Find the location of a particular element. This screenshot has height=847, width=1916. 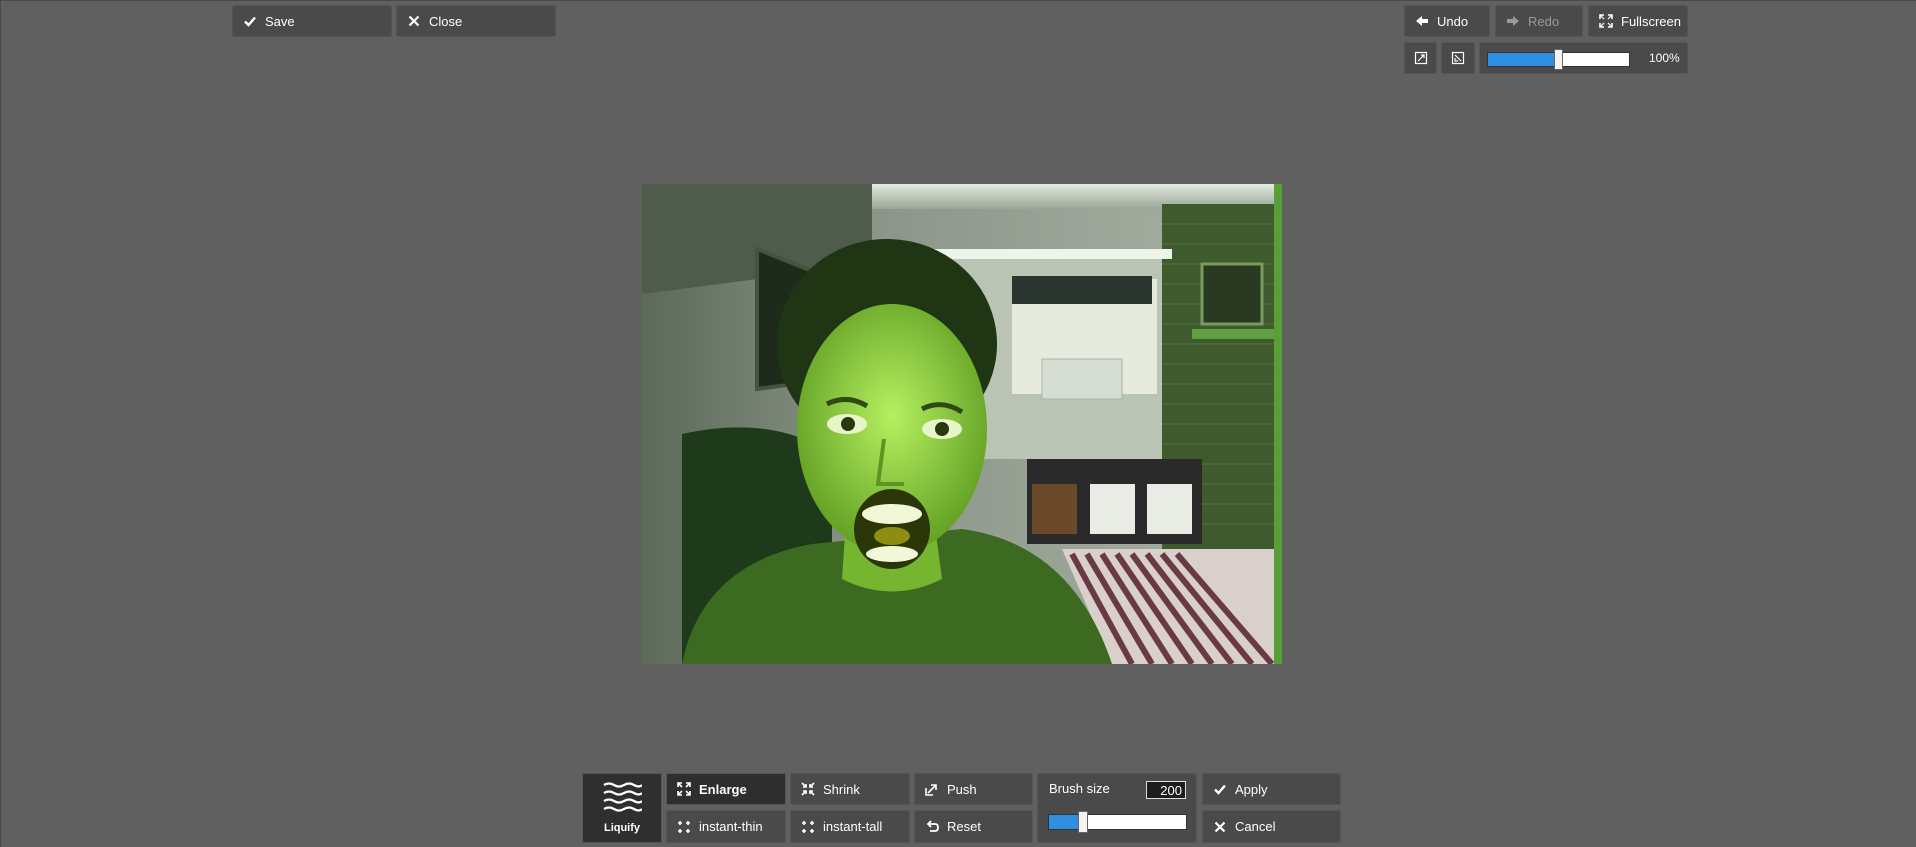

undo-label: Undo is located at coordinates (1453, 21).